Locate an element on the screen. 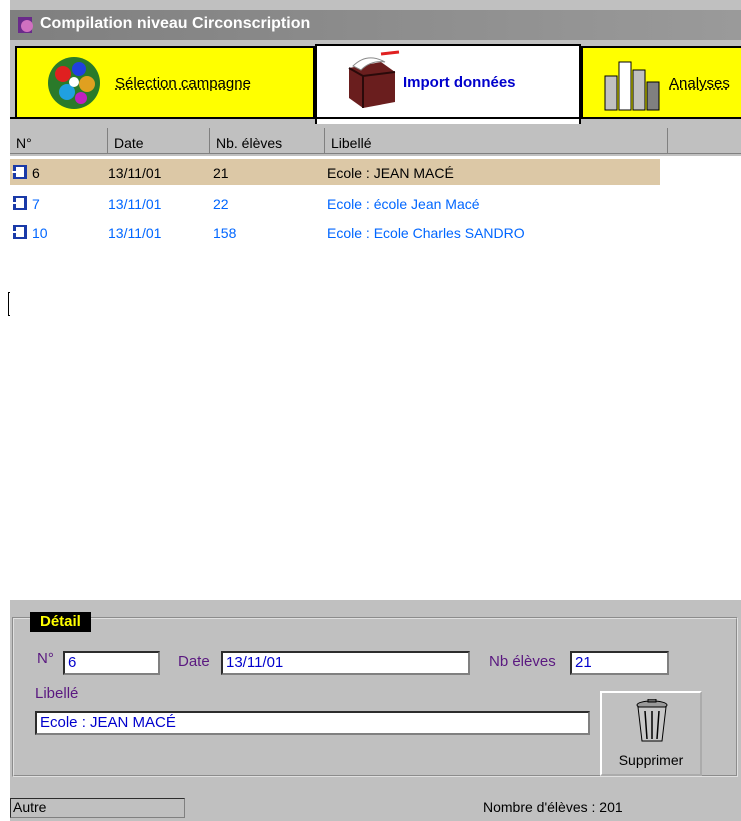 This screenshot has width=741, height=821. cell-nb-eleves: 22 is located at coordinates (221, 204).